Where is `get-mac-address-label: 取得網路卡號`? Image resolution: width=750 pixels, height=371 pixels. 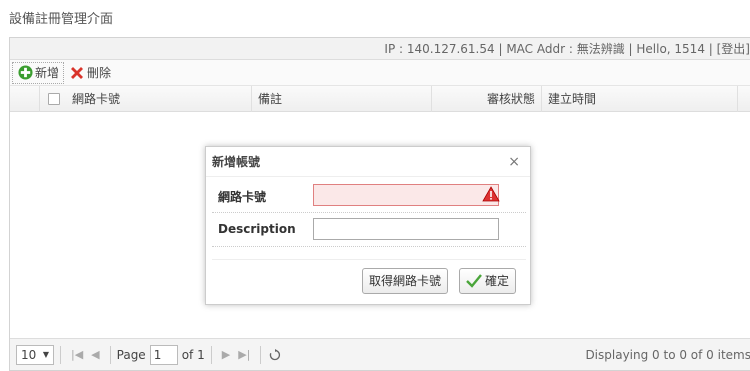 get-mac-address-label: 取得網路卡號 is located at coordinates (405, 281).